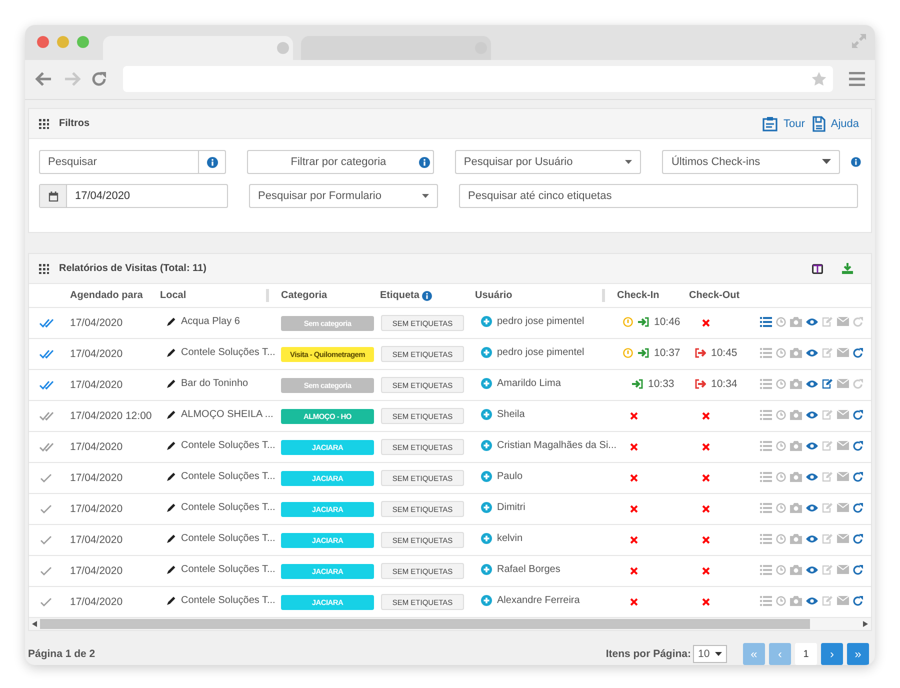  I want to click on star-icon, so click(819, 79).